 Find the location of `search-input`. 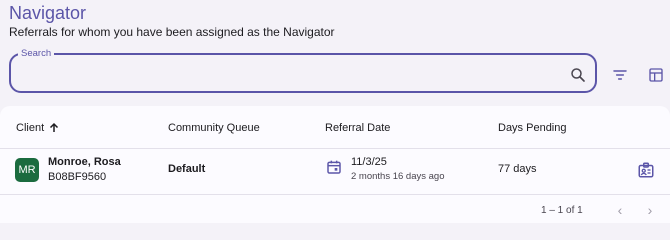

search-input is located at coordinates (297, 74).